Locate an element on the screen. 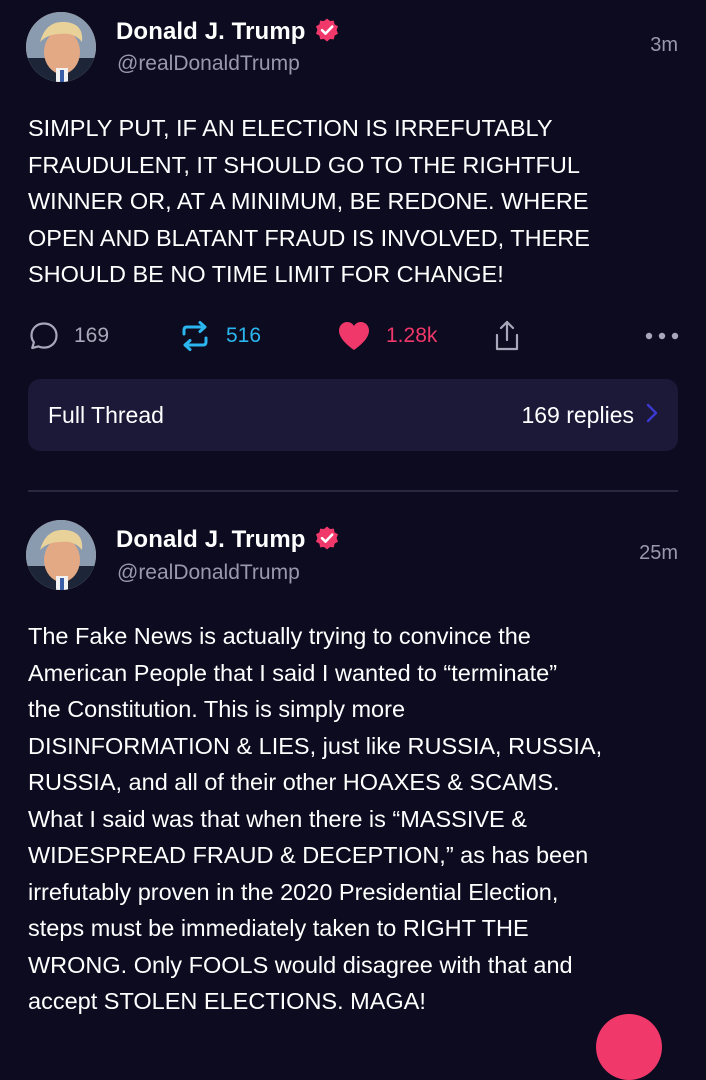 Image resolution: width=706 pixels, height=1080 pixels. post-timestamp: 3m is located at coordinates (664, 45).